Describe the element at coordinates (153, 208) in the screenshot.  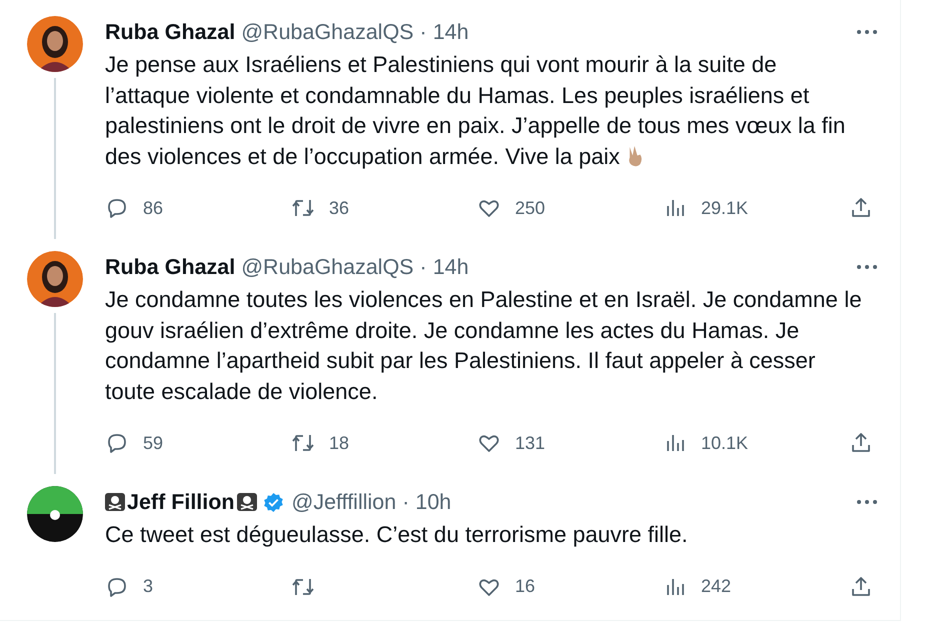
I see `reply-count: 86` at that location.